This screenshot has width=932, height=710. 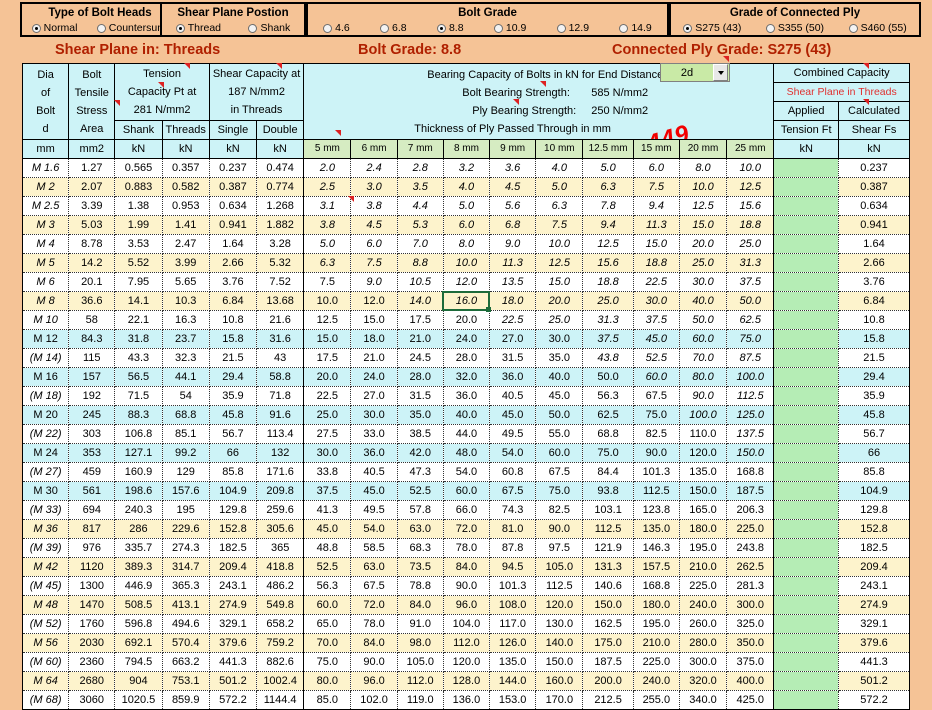 I want to click on cell-bearing-capacity: 140.6, so click(x=608, y=586).